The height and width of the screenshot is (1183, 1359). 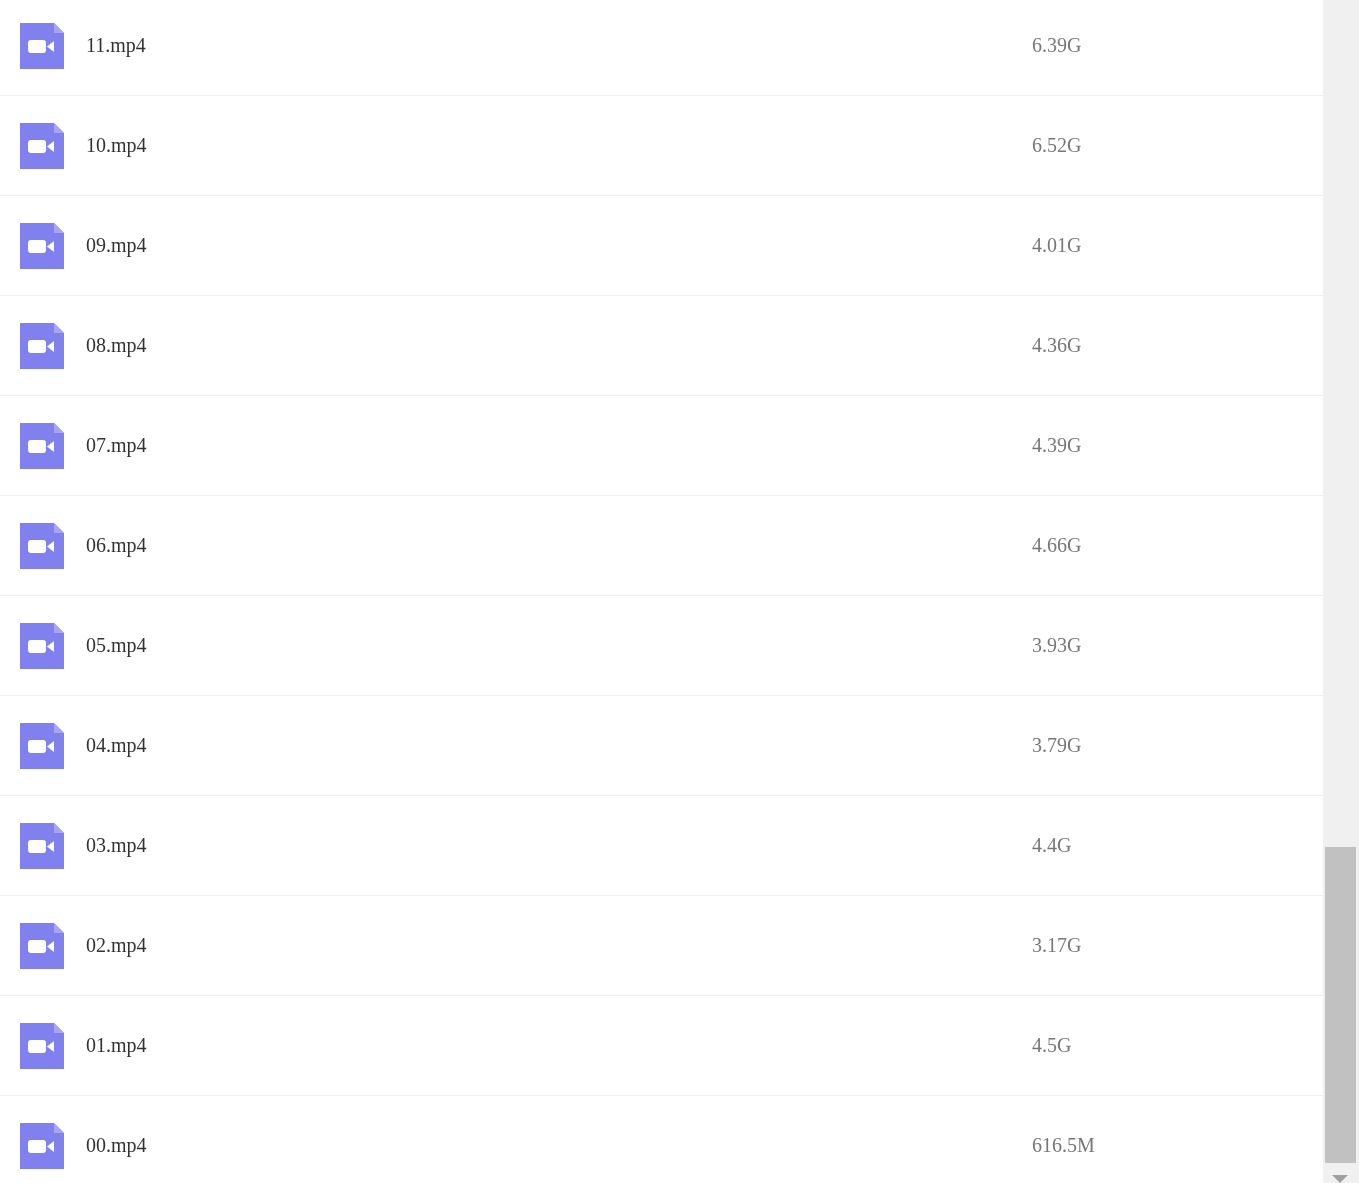 I want to click on file-name: 03.mp4, so click(x=559, y=845).